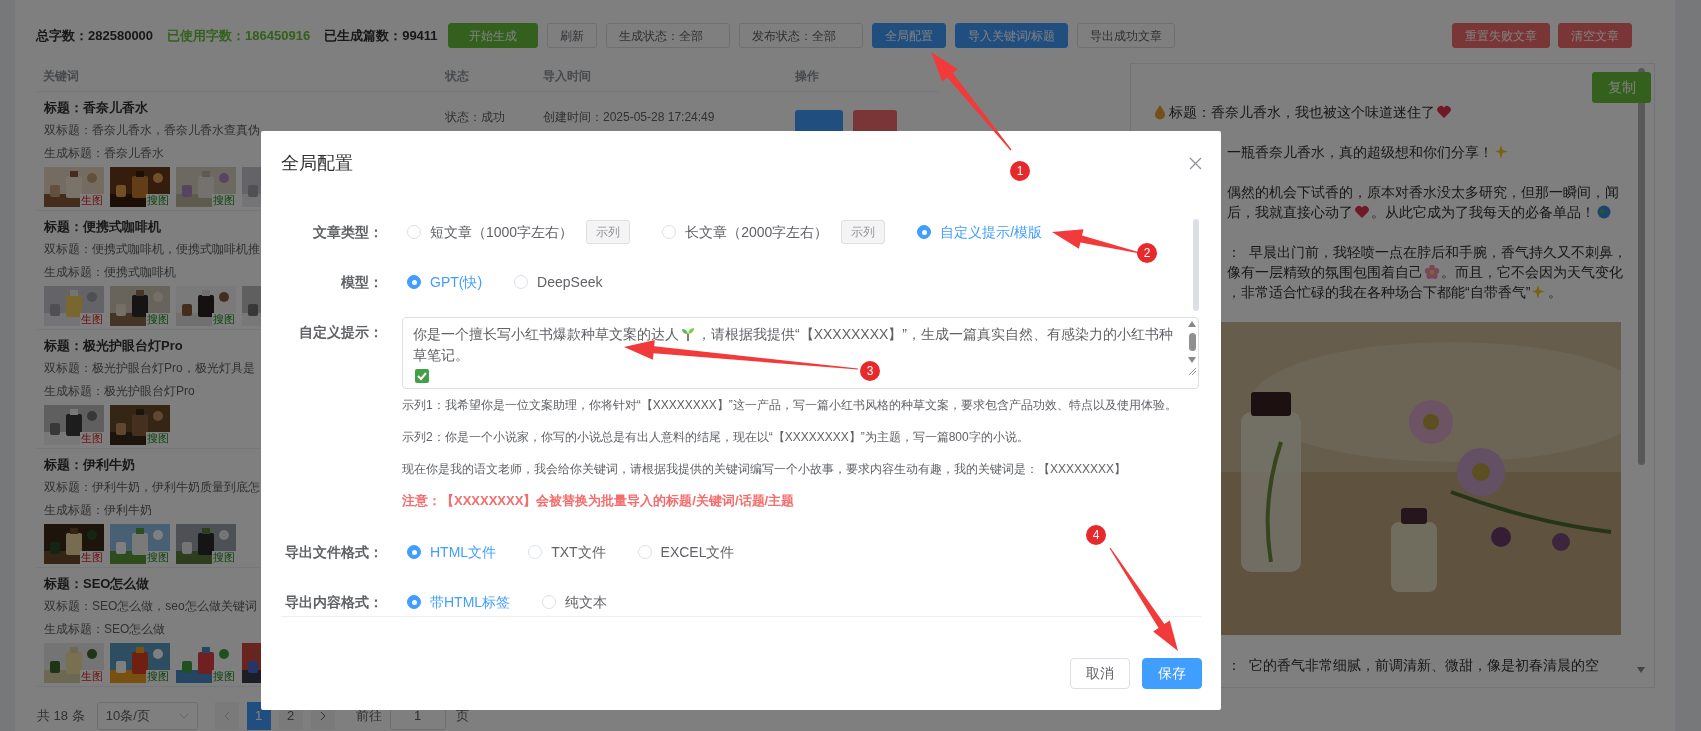 Image resolution: width=1701 pixels, height=731 pixels. I want to click on keyword-title: 标题：便携式咖啡机, so click(102, 227).